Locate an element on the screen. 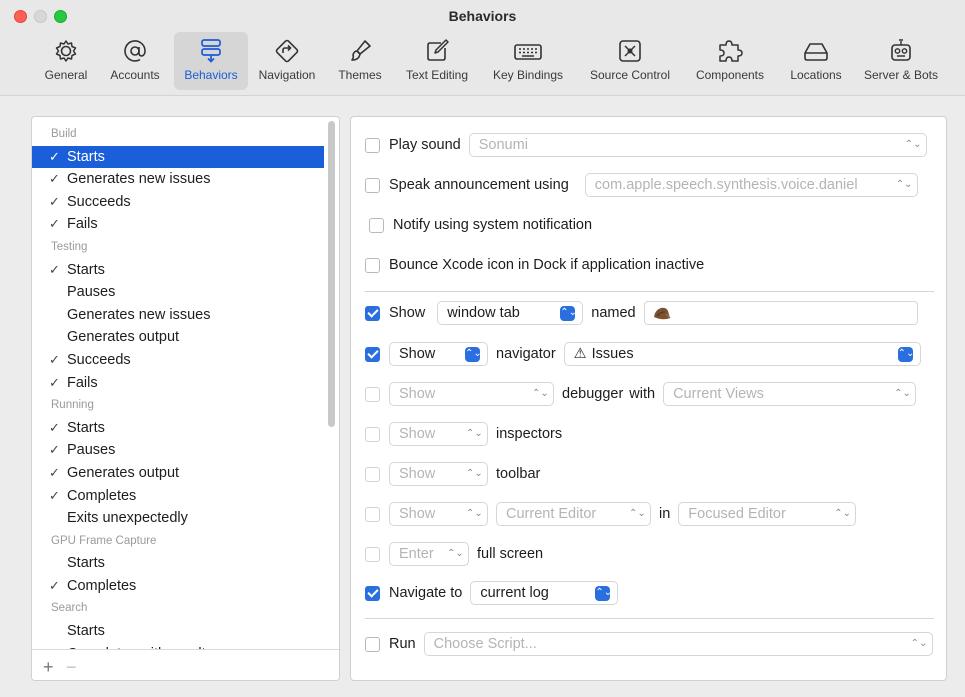  toolbar-show-popup: Show ⌃⌄ is located at coordinates (438, 474).